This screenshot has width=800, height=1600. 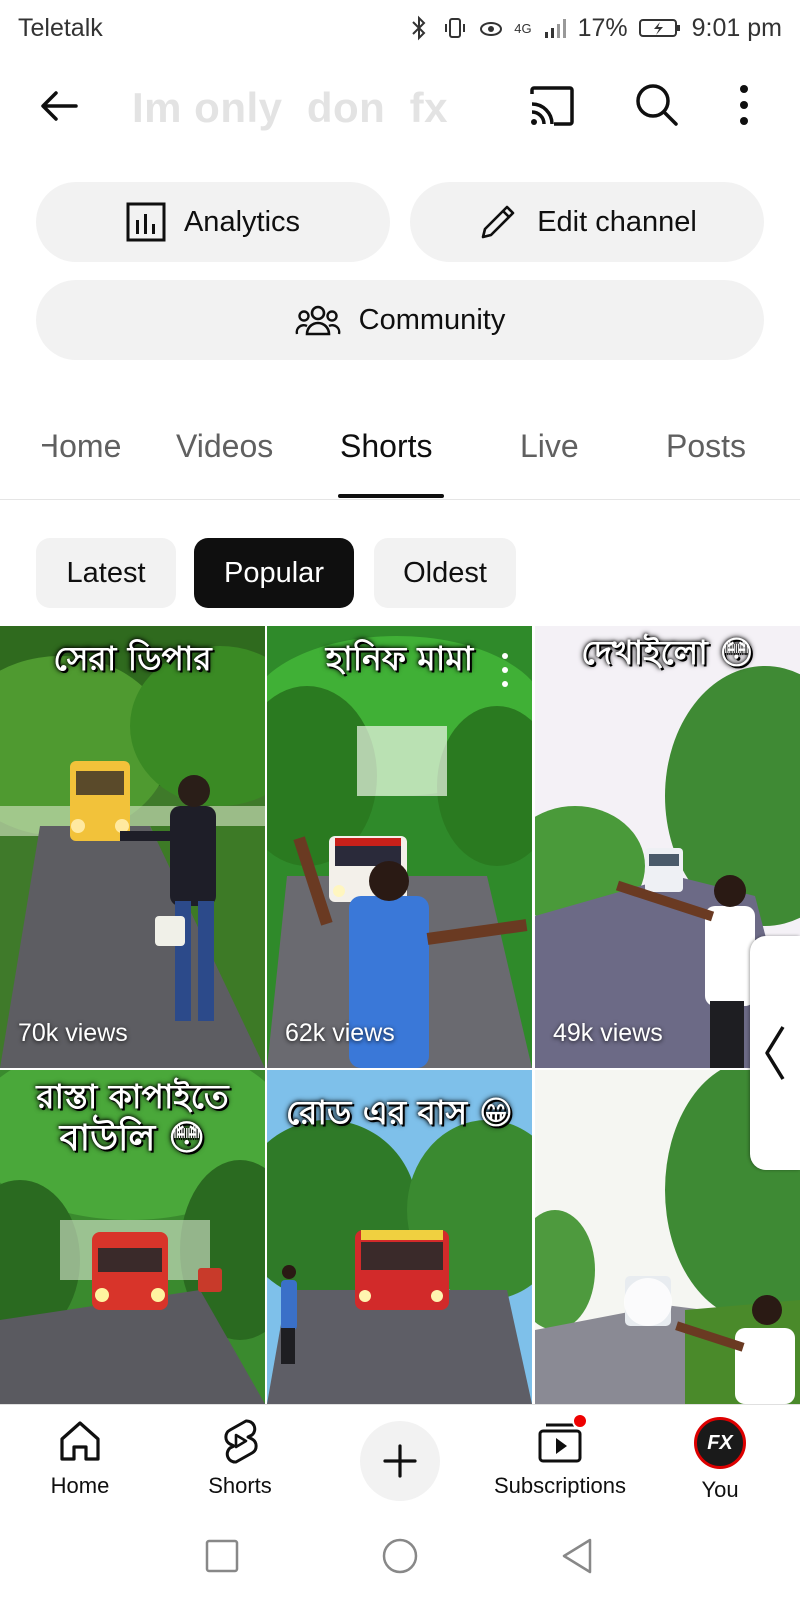 I want to click on side-panel-handle, so click(x=775, y=1053).